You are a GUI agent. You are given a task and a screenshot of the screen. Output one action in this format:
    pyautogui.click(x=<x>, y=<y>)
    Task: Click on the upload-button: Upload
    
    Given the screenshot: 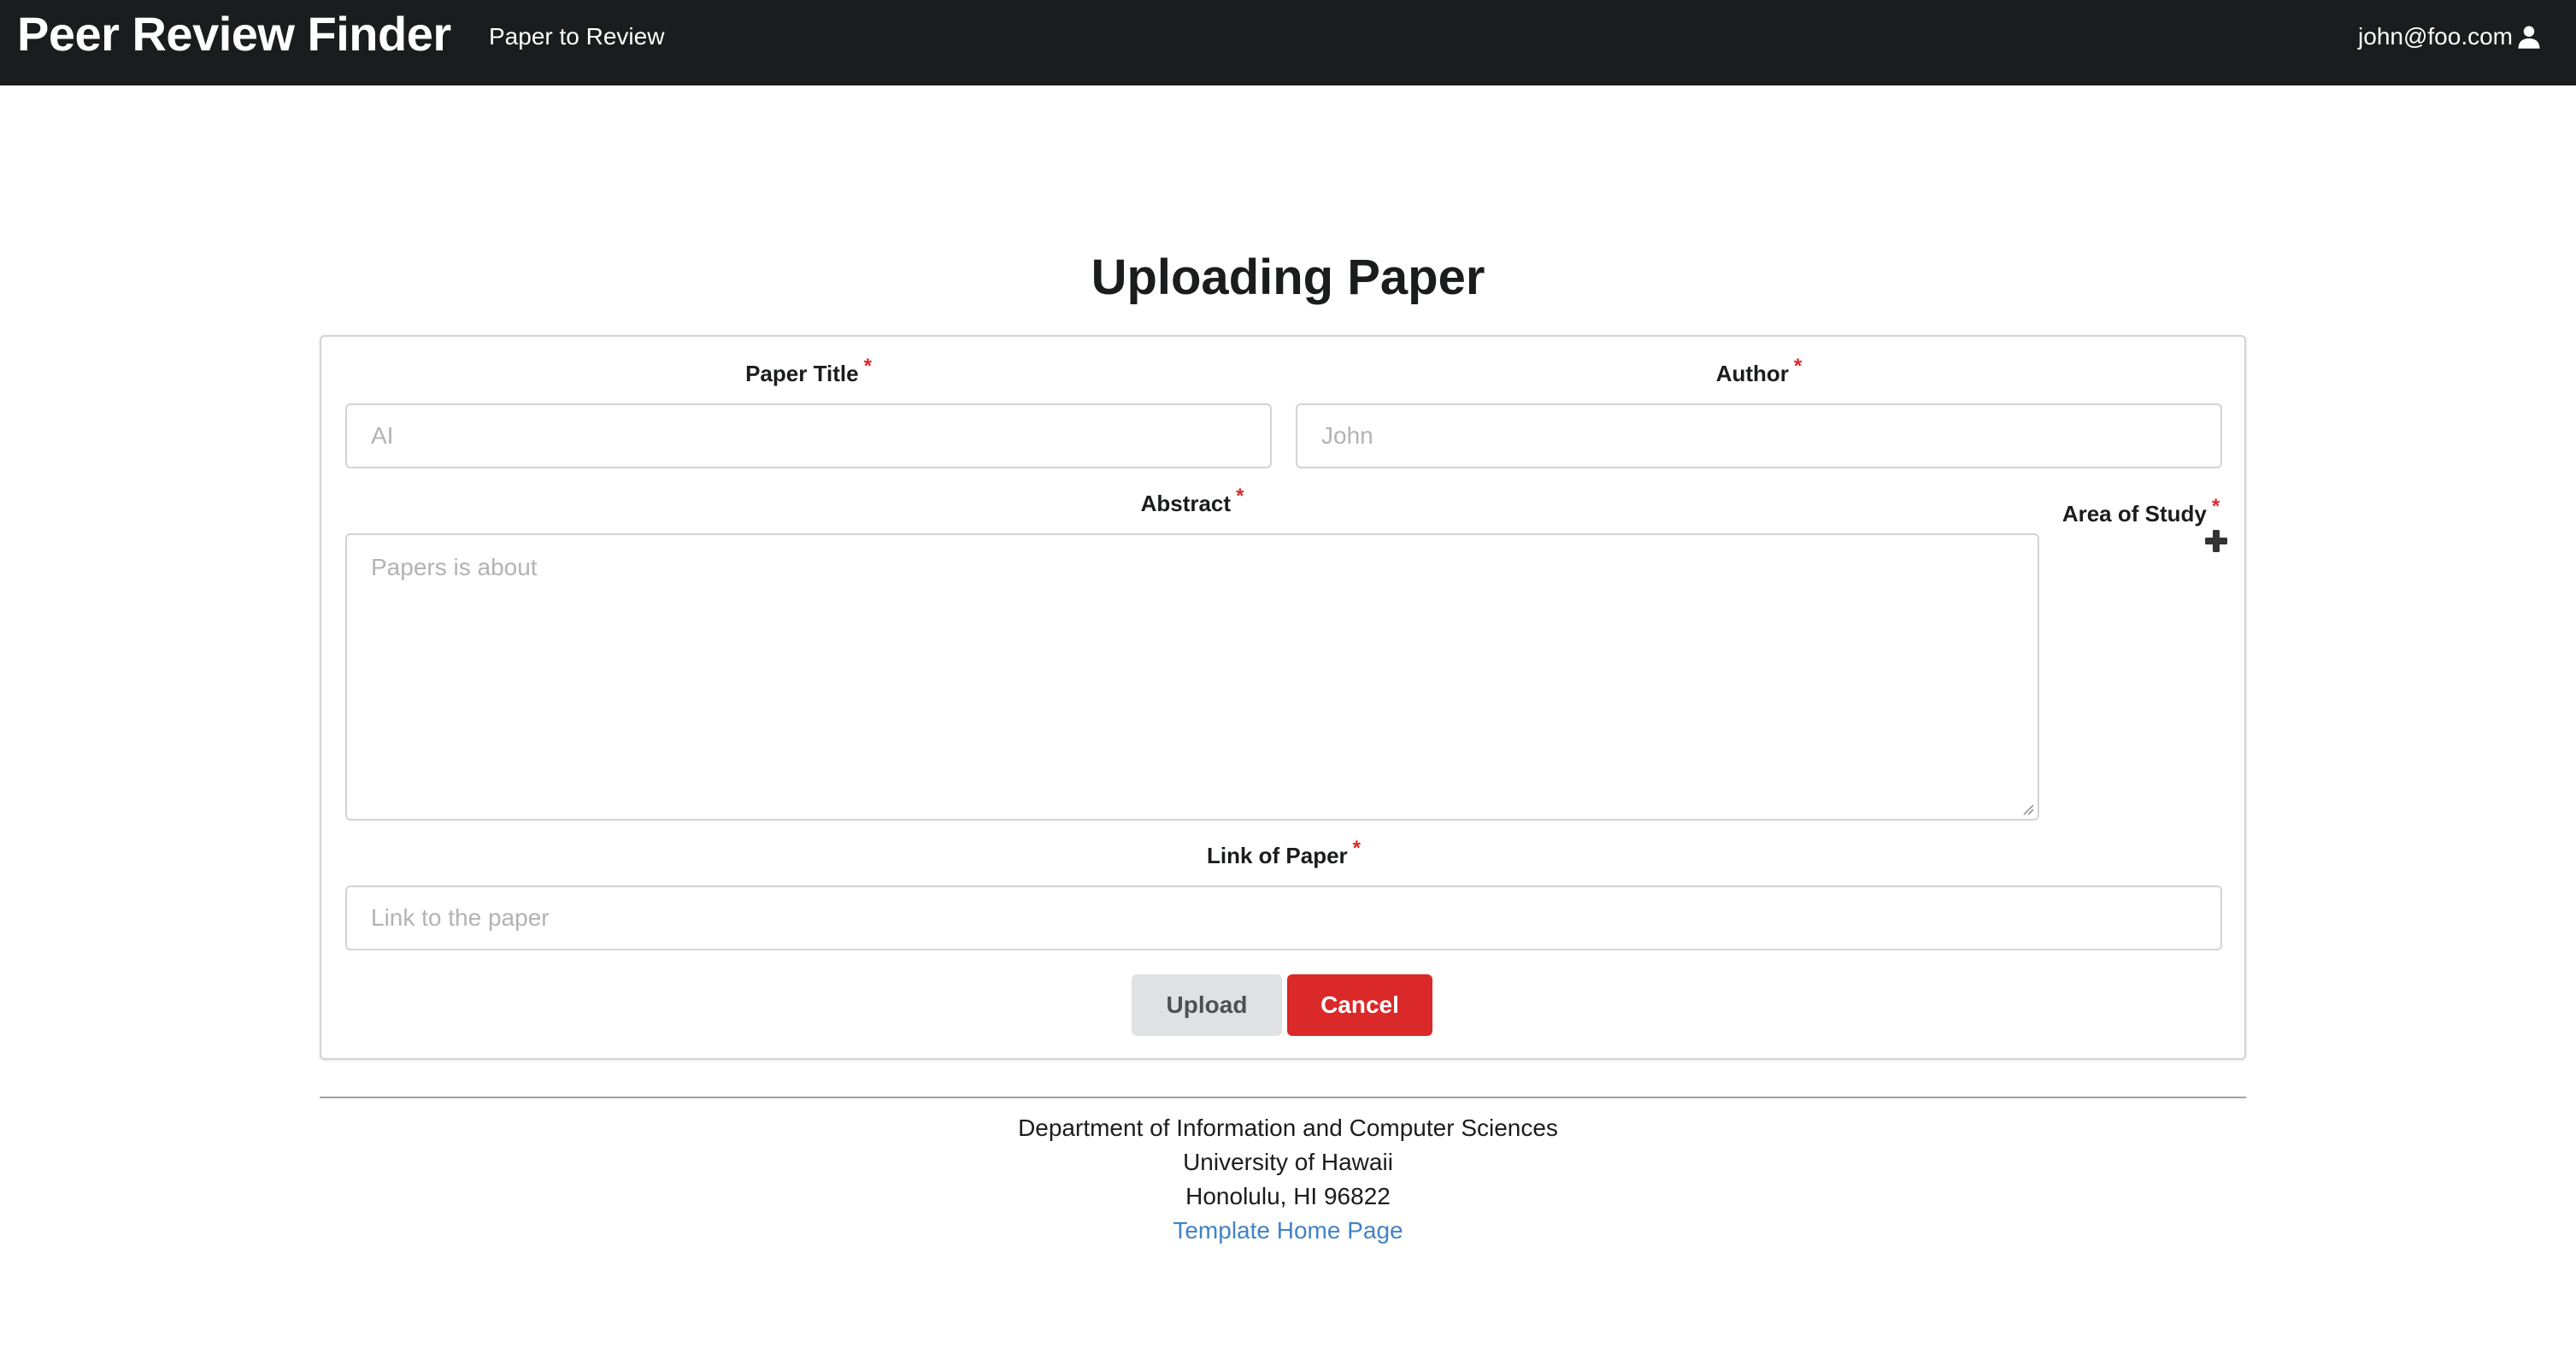 What is the action you would take?
    pyautogui.click(x=1207, y=1005)
    